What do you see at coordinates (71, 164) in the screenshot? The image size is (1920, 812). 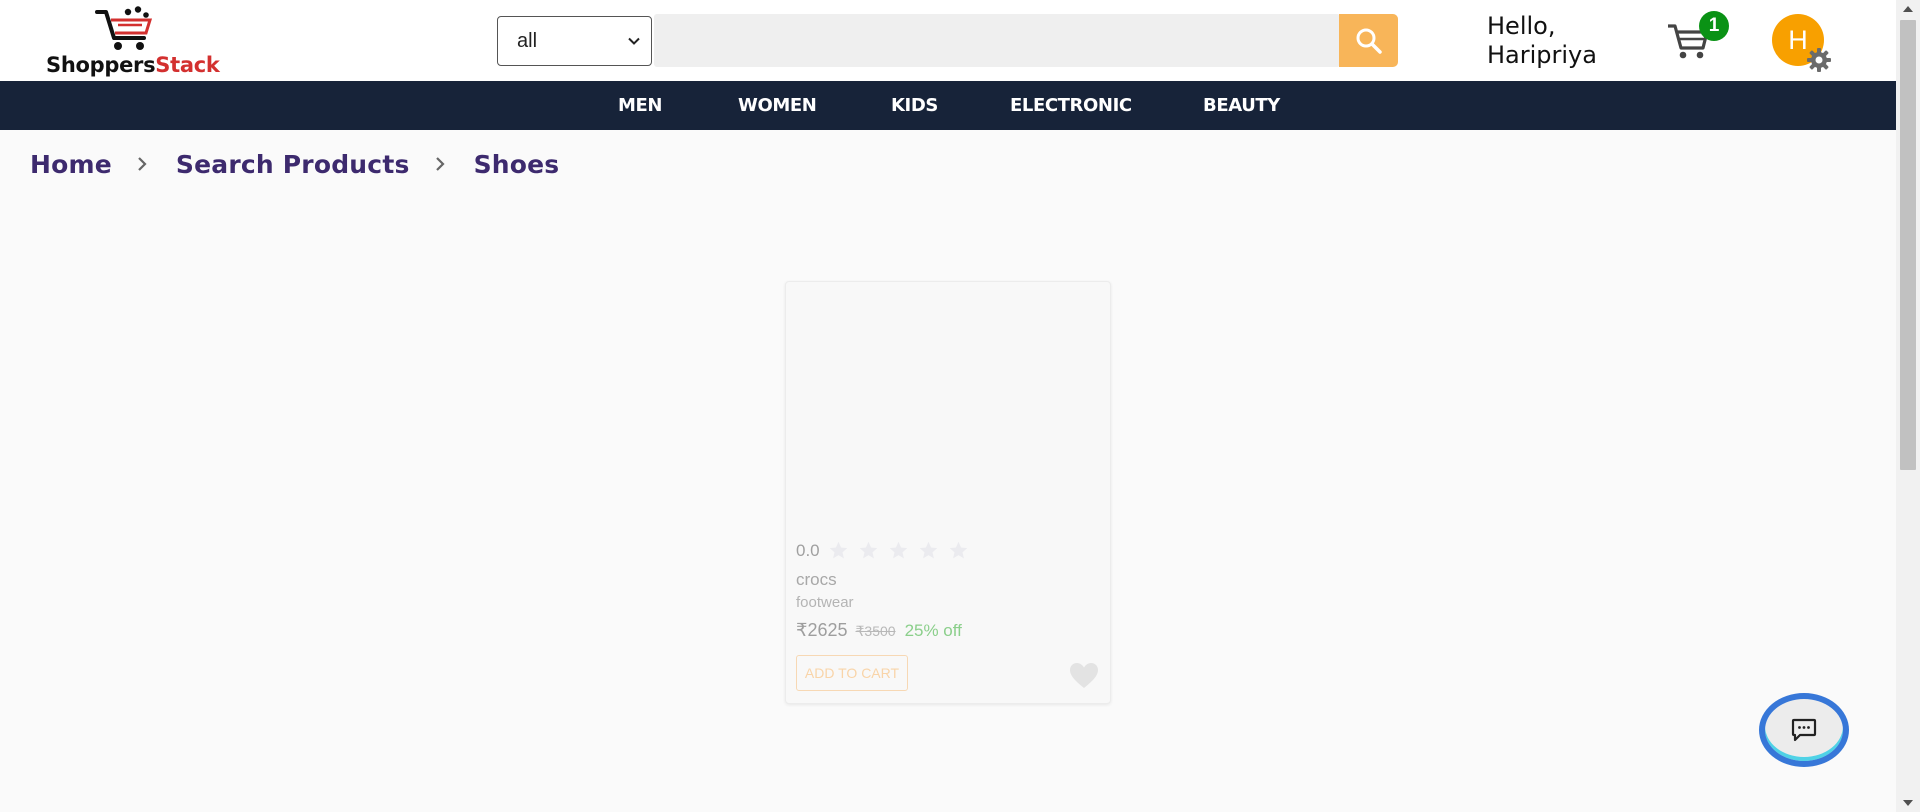 I see `breadcrumb-home: Home` at bounding box center [71, 164].